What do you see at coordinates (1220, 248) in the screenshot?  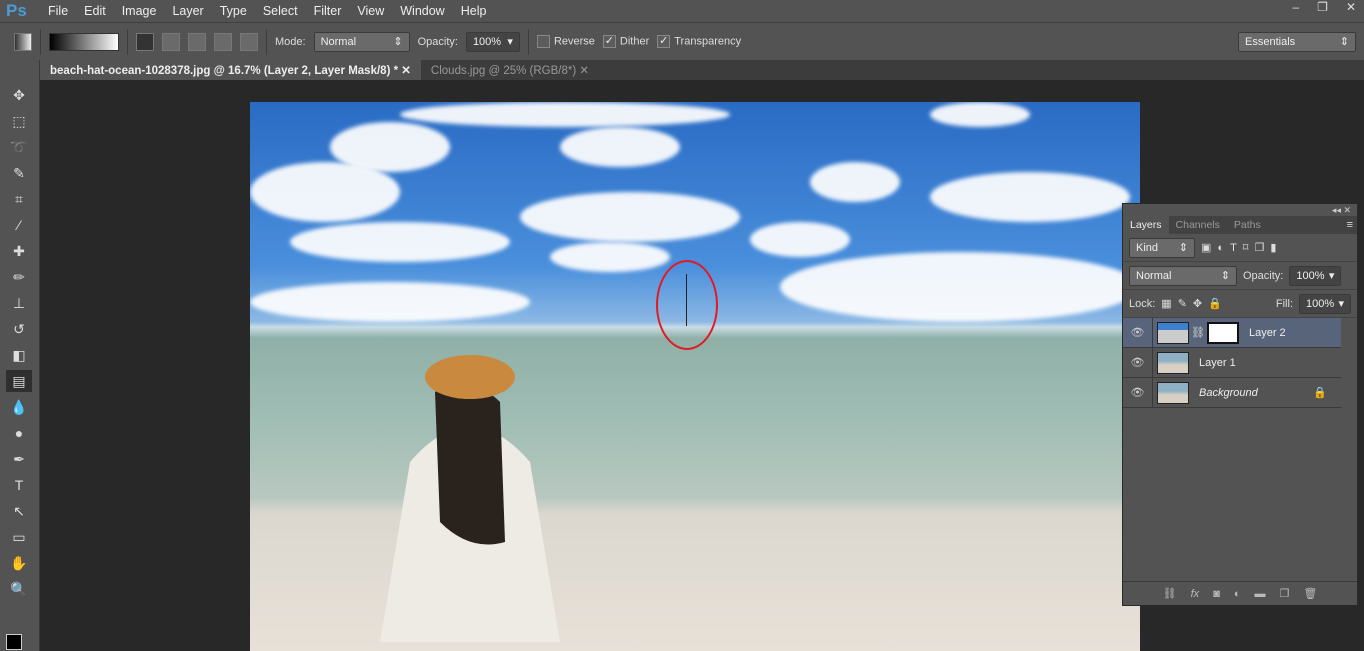 I see `filter-adjustment-icon: ◐` at bounding box center [1220, 248].